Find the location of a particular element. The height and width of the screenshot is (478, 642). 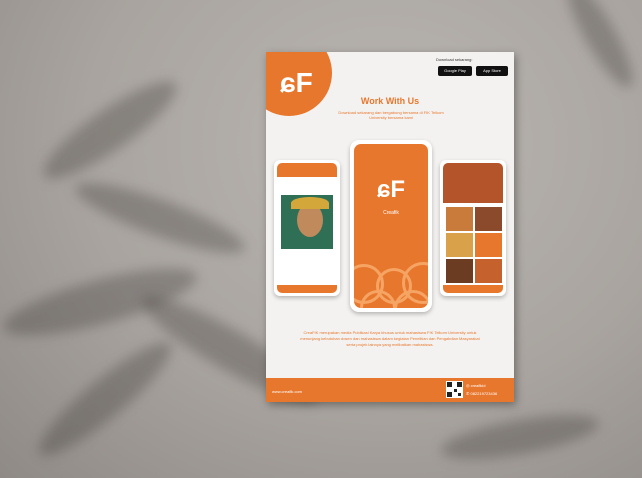

google-play-badge: Google Play is located at coordinates (455, 71).